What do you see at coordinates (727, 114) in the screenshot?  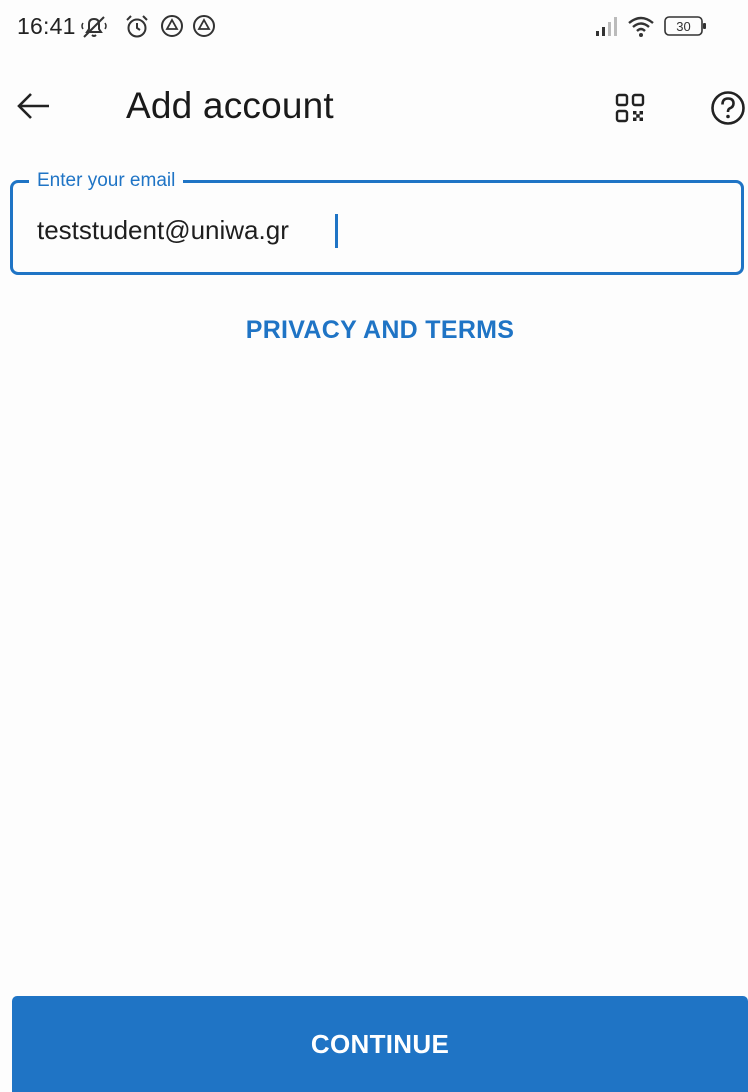 I see `help-circle-icon` at bounding box center [727, 114].